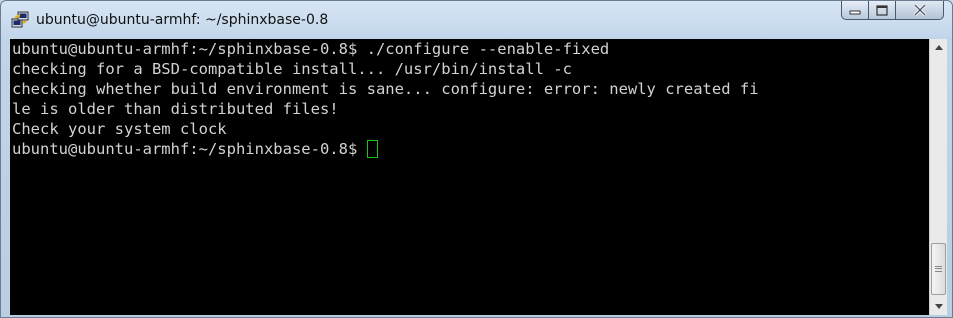  I want to click on maximize-button, so click(882, 10).